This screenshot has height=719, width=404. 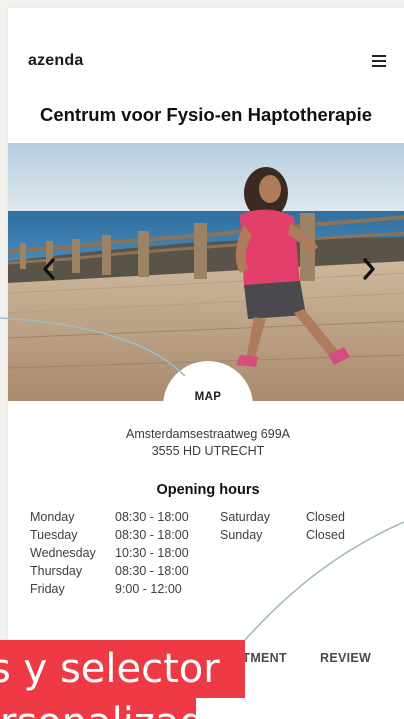 What do you see at coordinates (55, 61) in the screenshot?
I see `azenda-logo: azenda` at bounding box center [55, 61].